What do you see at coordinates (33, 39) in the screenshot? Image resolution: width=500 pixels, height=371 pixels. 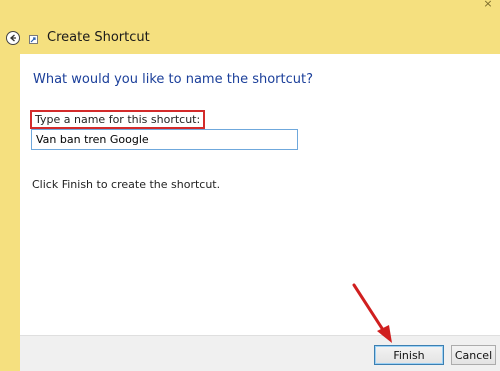 I see `shortcut-icon` at bounding box center [33, 39].